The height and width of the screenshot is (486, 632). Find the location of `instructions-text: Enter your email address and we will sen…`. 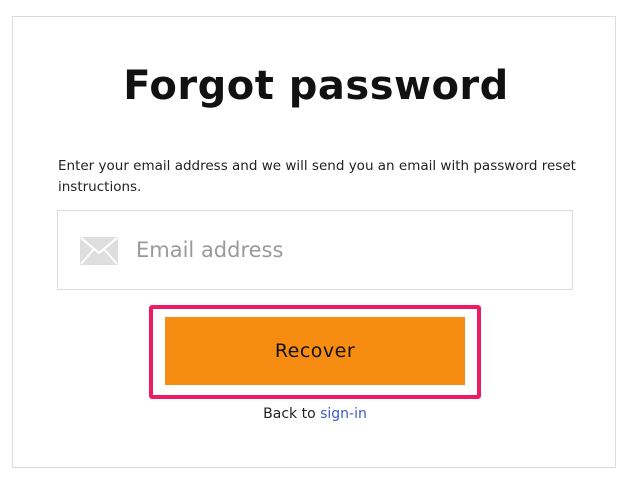

instructions-text: Enter your email address and we will sen… is located at coordinates (317, 176).